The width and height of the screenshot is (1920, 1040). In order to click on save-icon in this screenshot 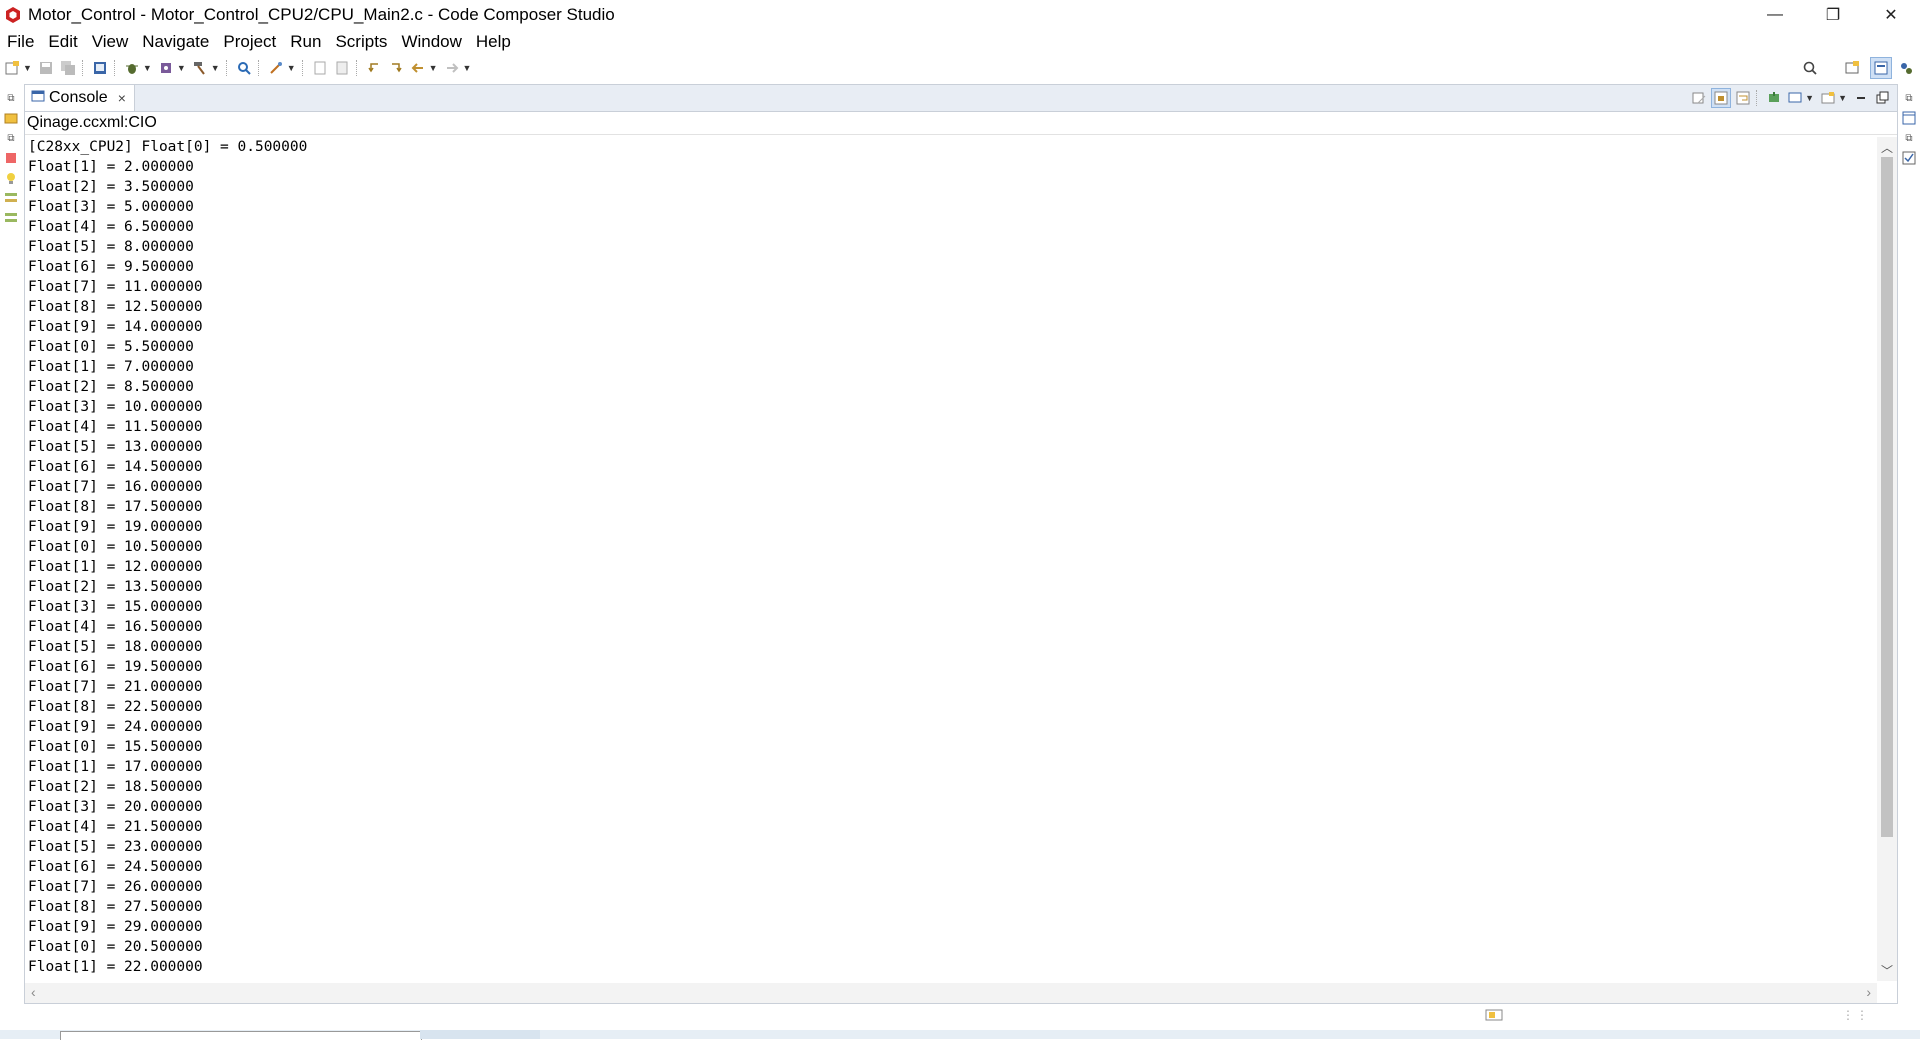, I will do `click(46, 68)`.